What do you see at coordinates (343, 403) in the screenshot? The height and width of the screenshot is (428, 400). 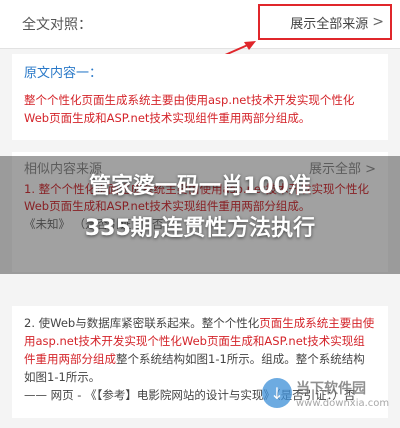 I see `watermark-url: www.downxia.com` at bounding box center [343, 403].